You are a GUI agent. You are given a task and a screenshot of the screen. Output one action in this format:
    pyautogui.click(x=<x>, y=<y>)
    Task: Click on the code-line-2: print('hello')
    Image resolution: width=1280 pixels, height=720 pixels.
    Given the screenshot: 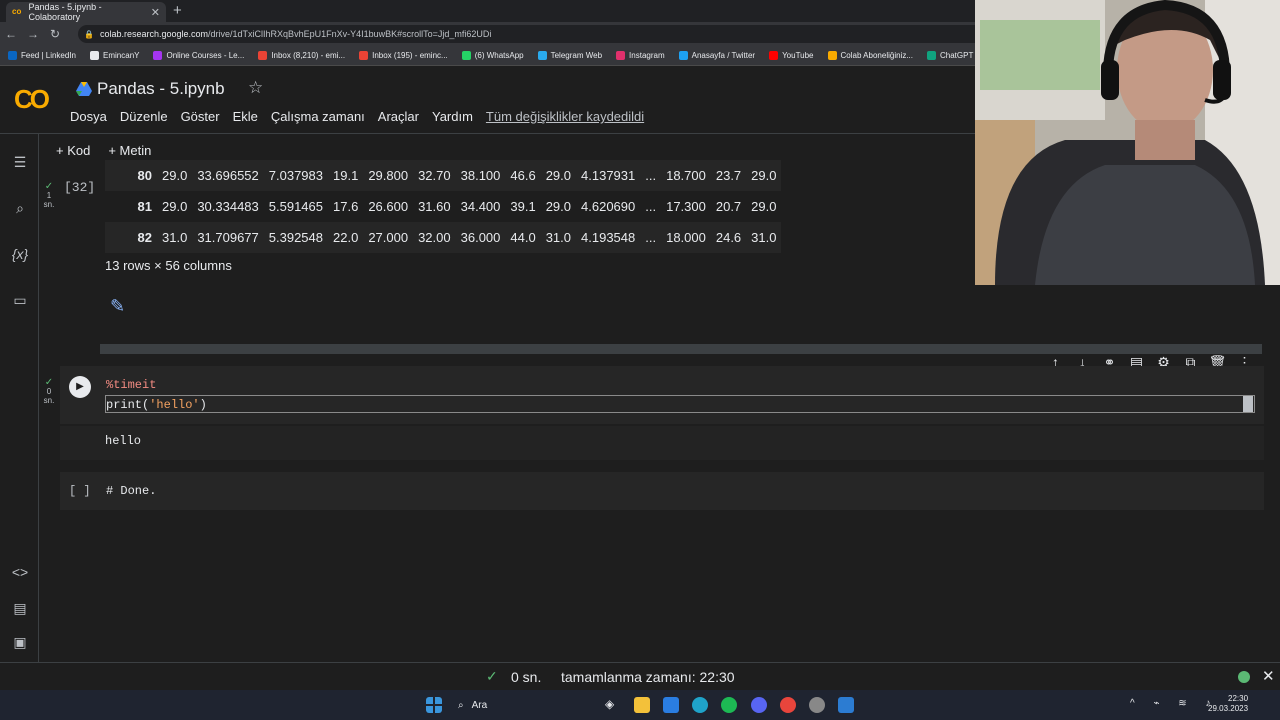 What is the action you would take?
    pyautogui.click(x=156, y=405)
    